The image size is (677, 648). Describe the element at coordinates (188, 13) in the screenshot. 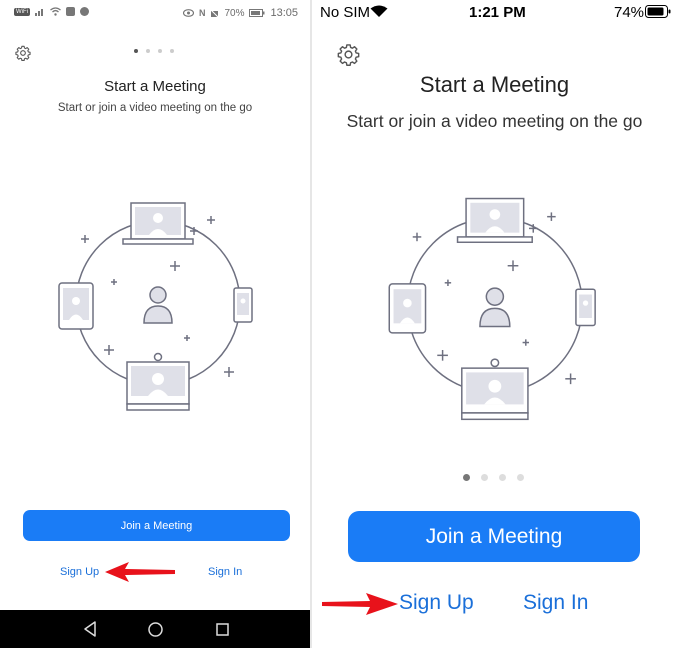

I see `eye-icon` at that location.